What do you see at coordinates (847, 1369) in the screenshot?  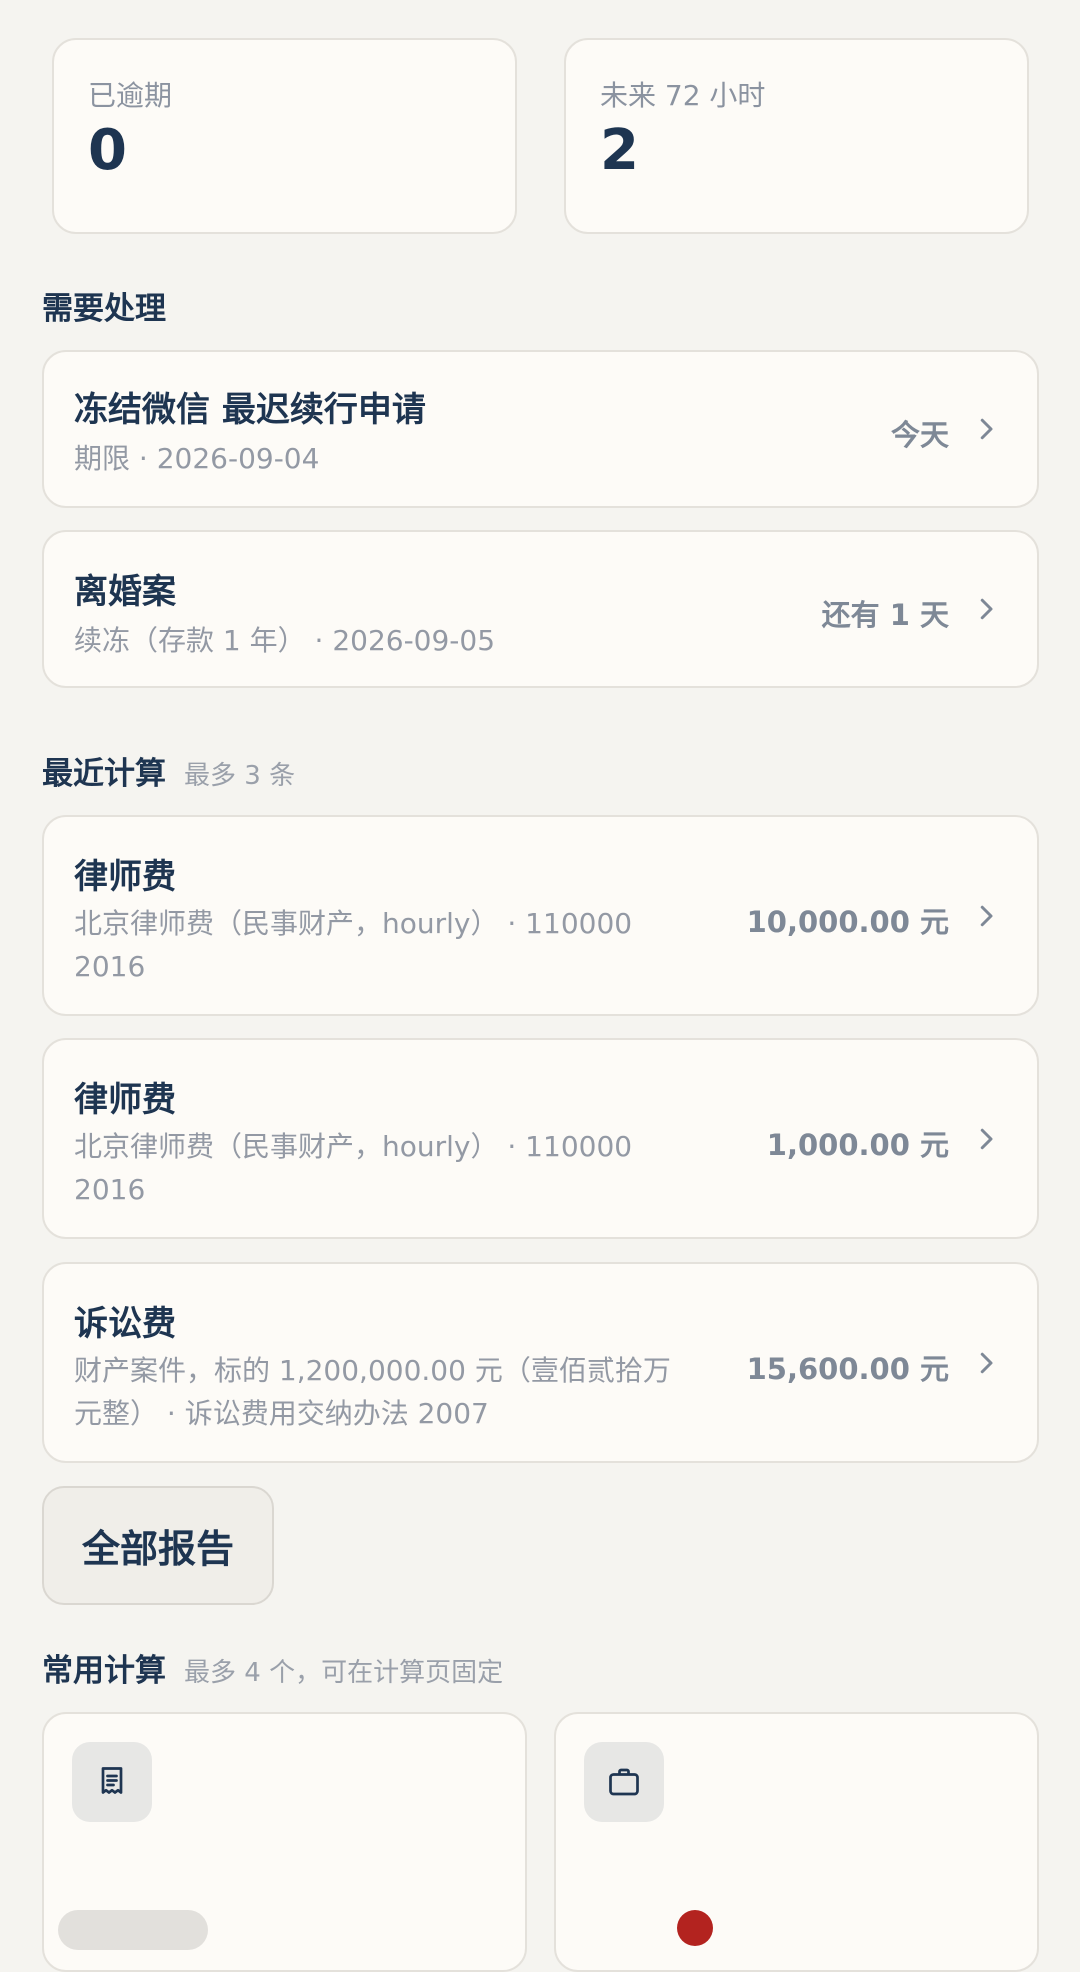 I see `recent-calc-amount: 15,600.00 元` at bounding box center [847, 1369].